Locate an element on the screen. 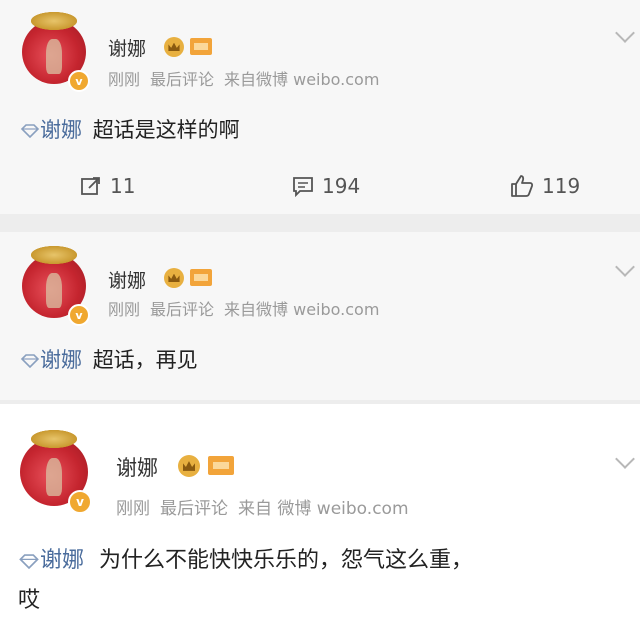  comment-button: 194 is located at coordinates (326, 186).